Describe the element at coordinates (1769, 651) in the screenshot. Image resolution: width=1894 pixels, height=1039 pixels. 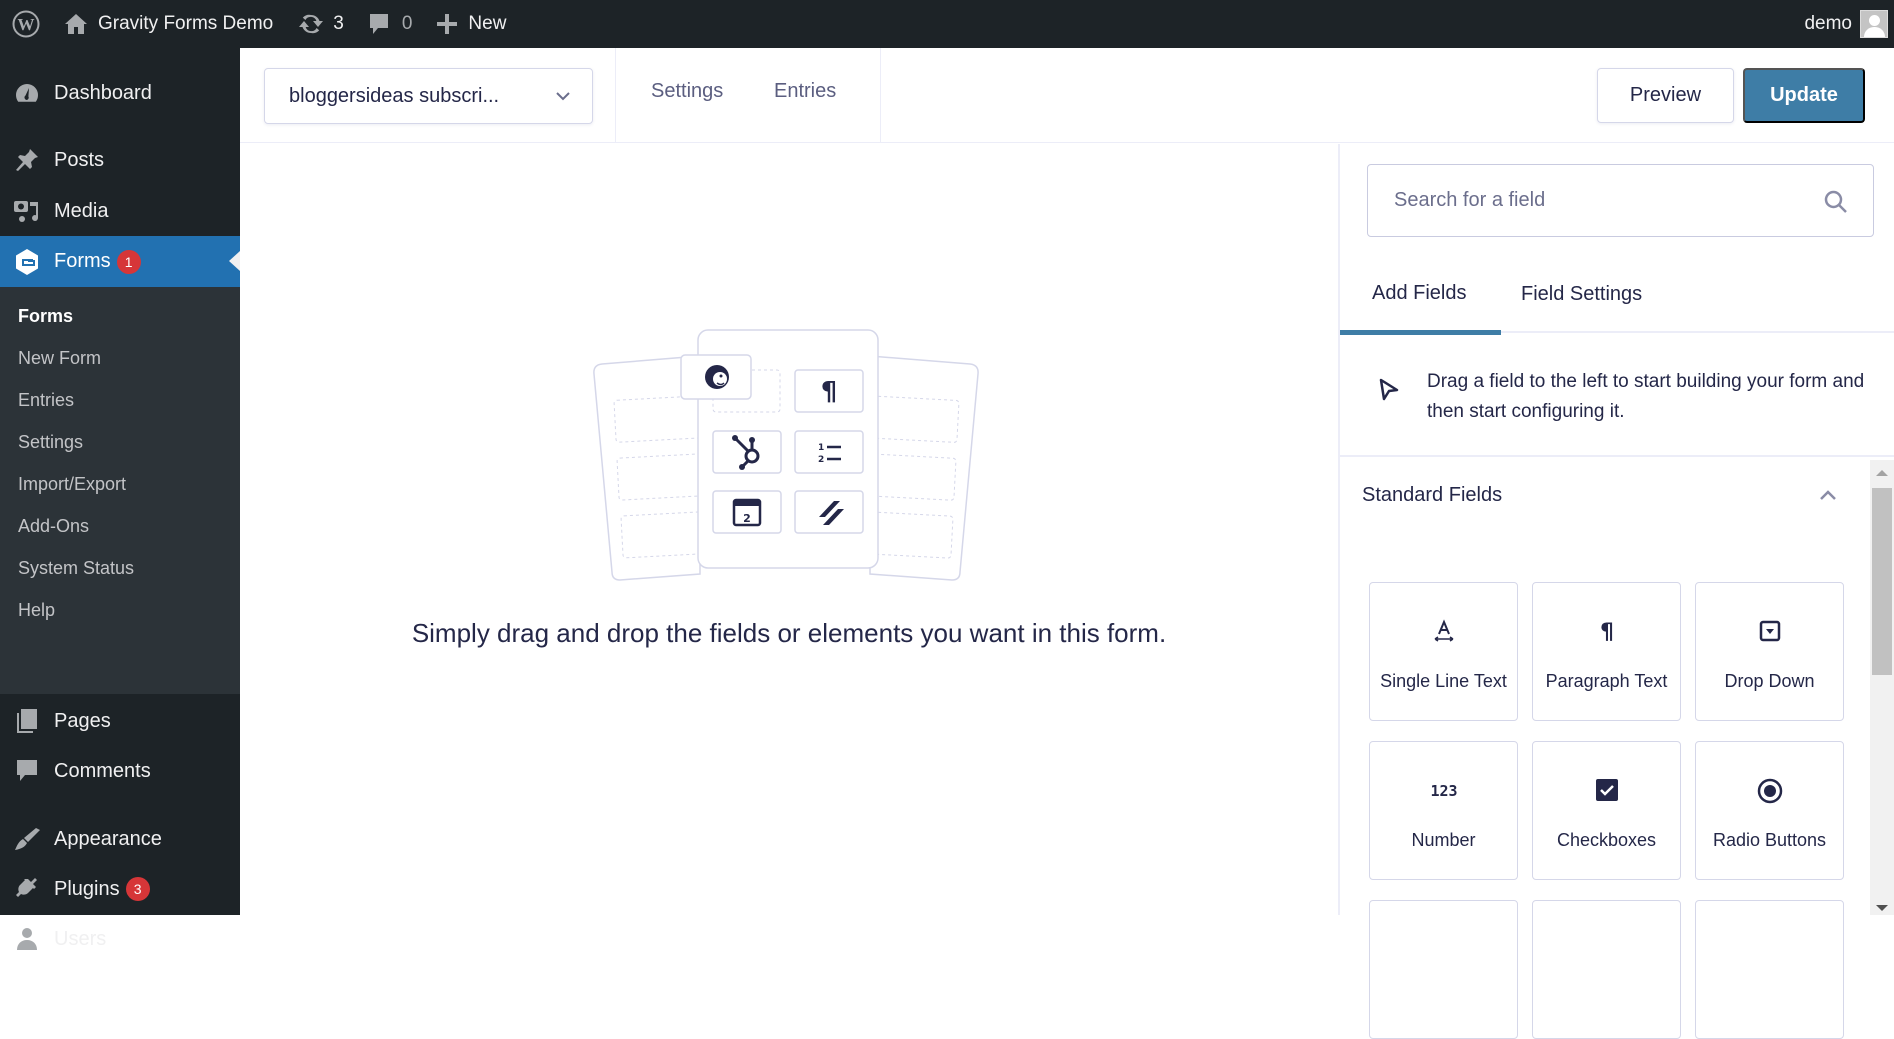
I see `field-button-drop-down: Drop Down` at that location.